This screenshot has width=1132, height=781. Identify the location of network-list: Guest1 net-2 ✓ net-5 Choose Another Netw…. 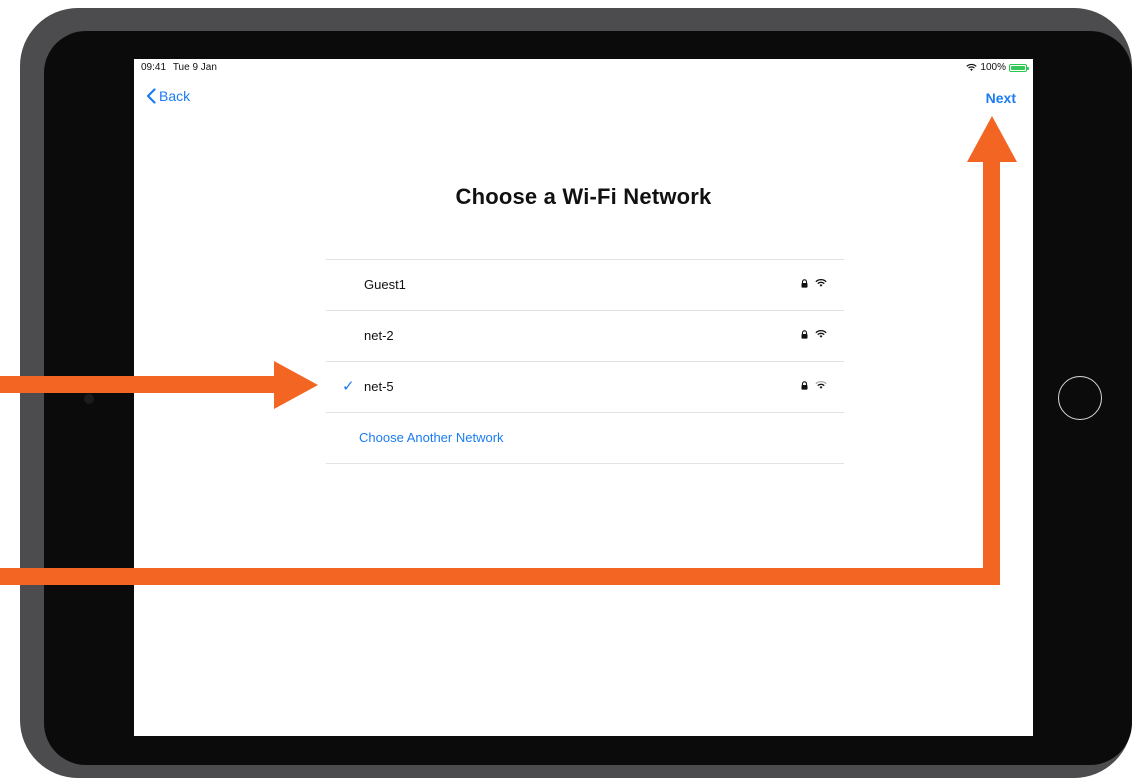
(585, 361).